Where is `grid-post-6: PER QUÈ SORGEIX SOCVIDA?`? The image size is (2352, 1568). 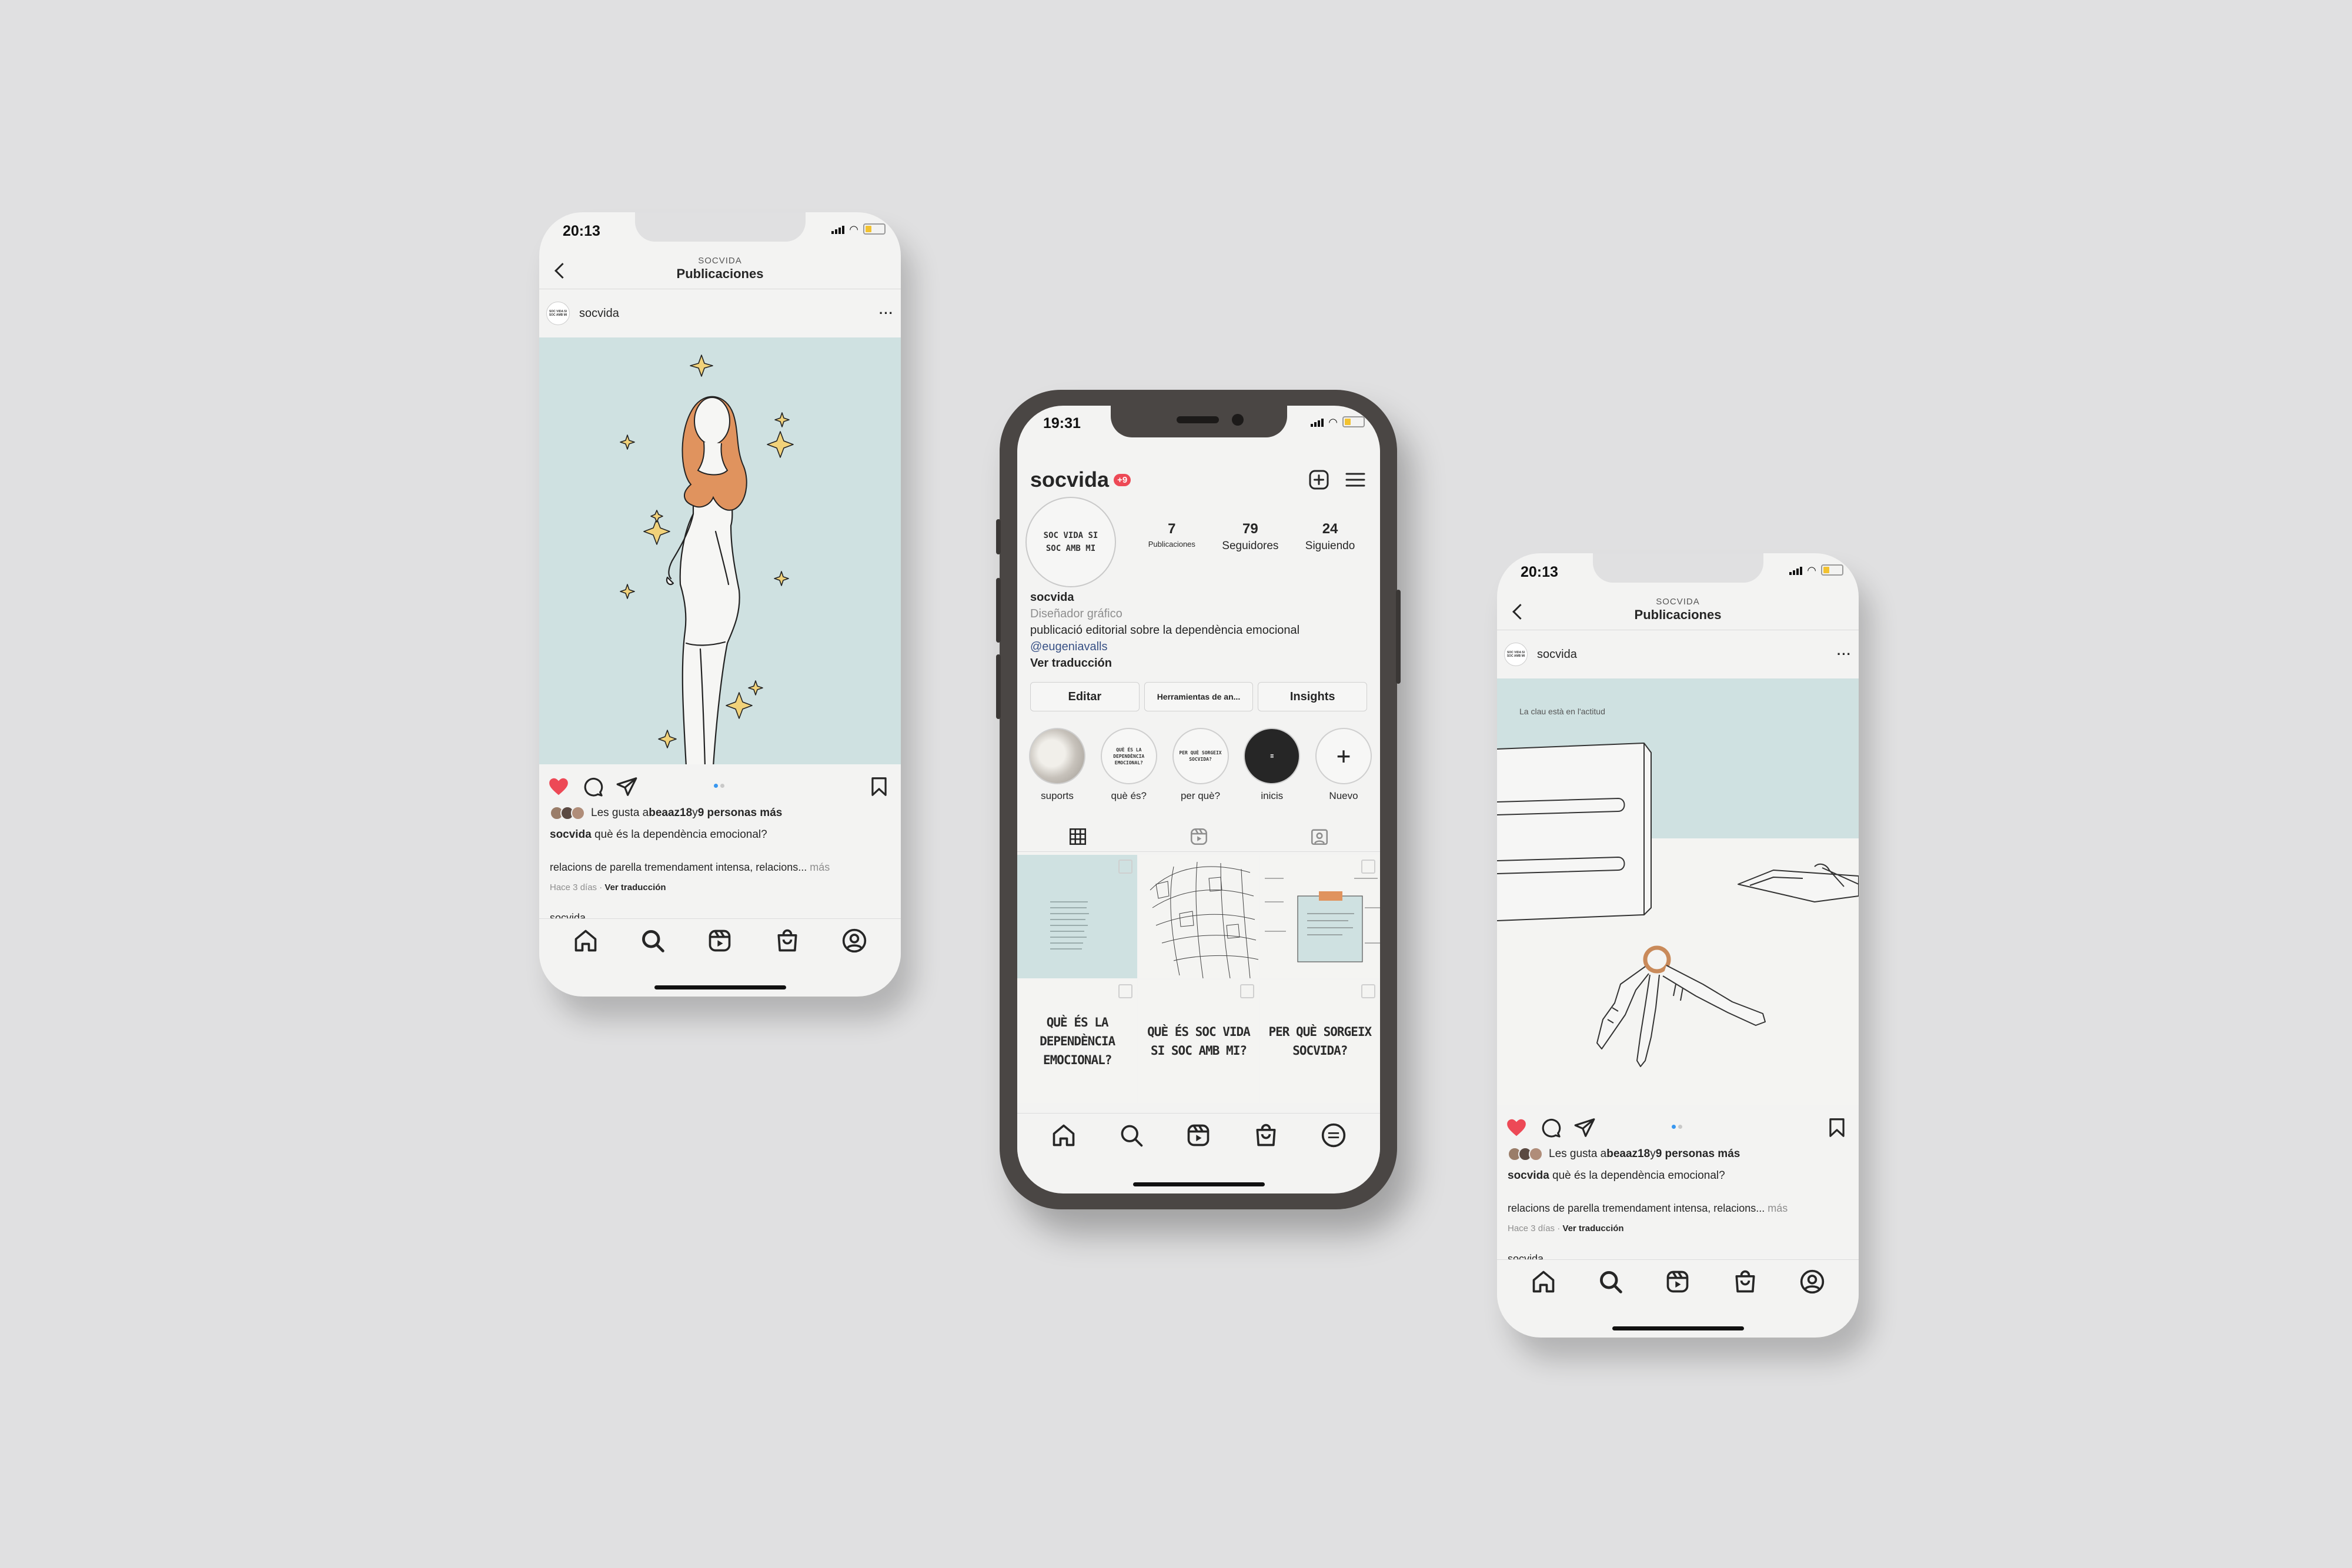 grid-post-6: PER QUÈ SORGEIX SOCVIDA? is located at coordinates (1319, 1041).